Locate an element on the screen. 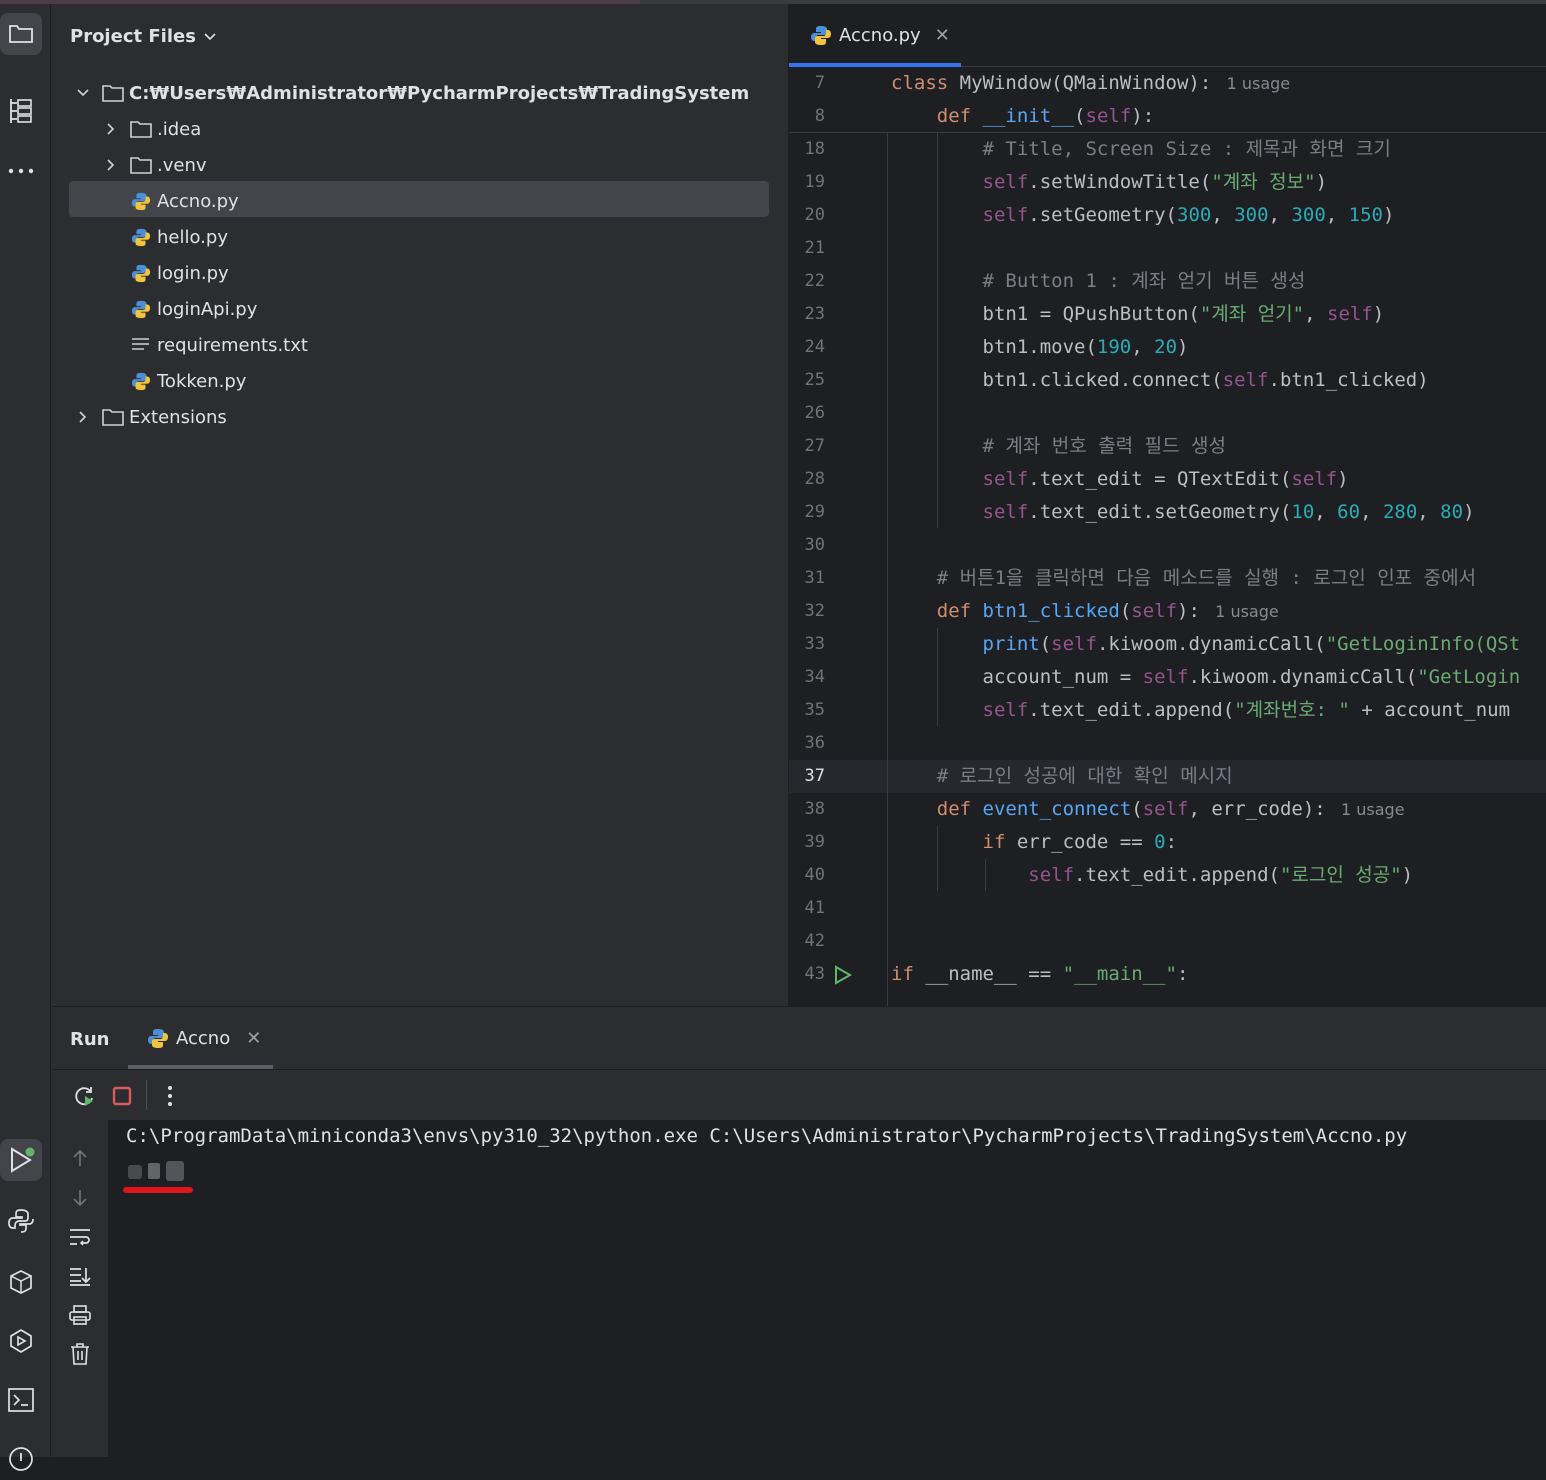  chevron-right-icon is located at coordinates (111, 129).